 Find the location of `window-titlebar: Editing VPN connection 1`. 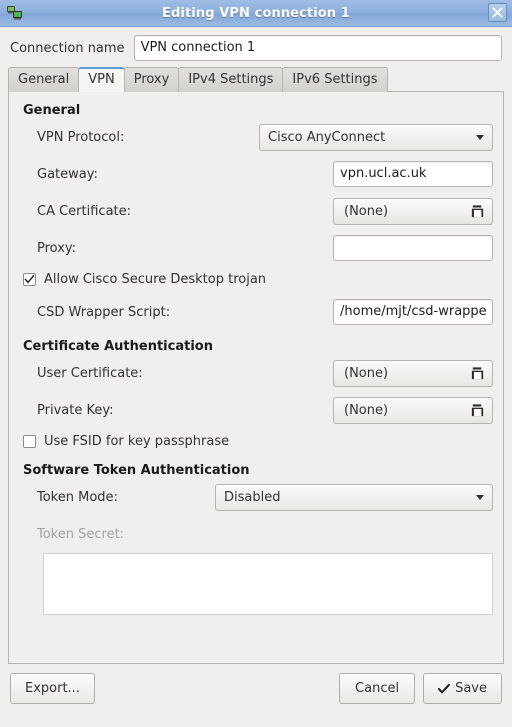

window-titlebar: Editing VPN connection 1 is located at coordinates (256, 13).